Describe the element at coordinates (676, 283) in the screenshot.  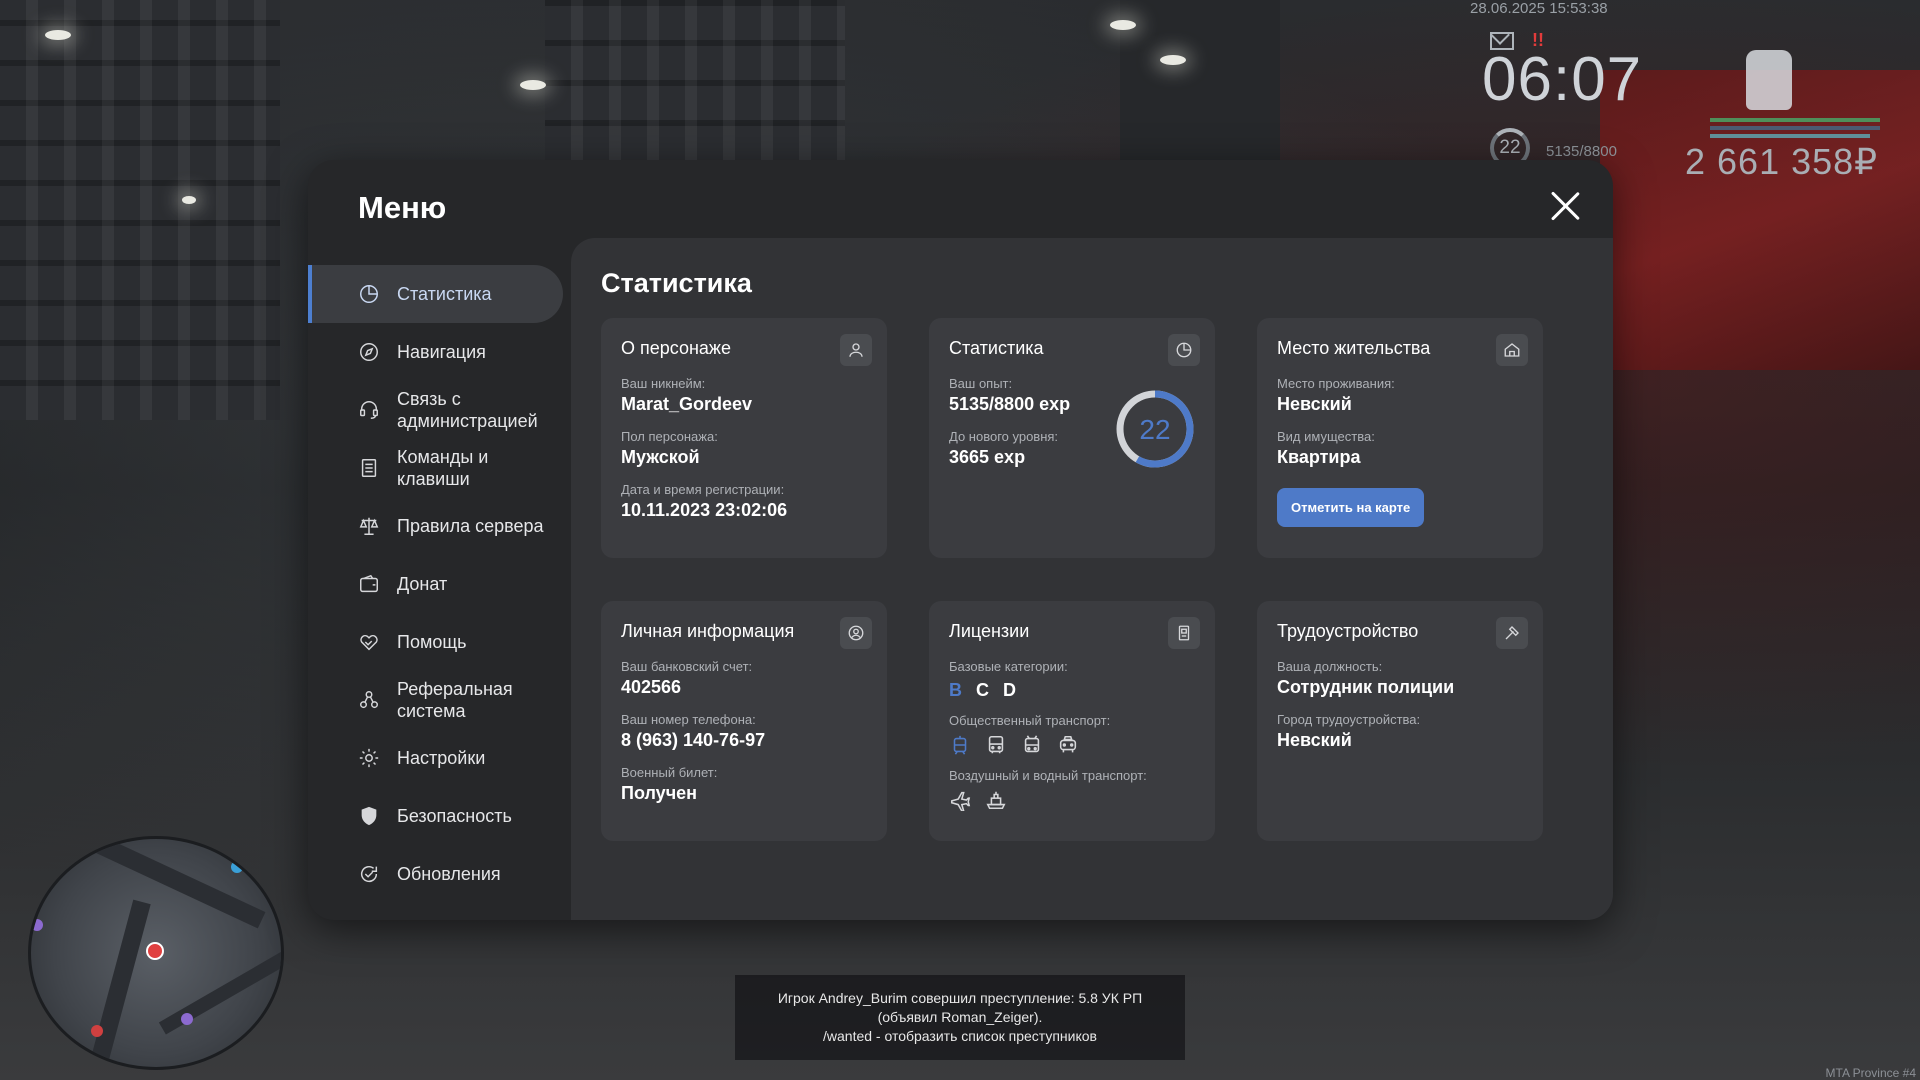
I see `content-title: Статистика` at that location.